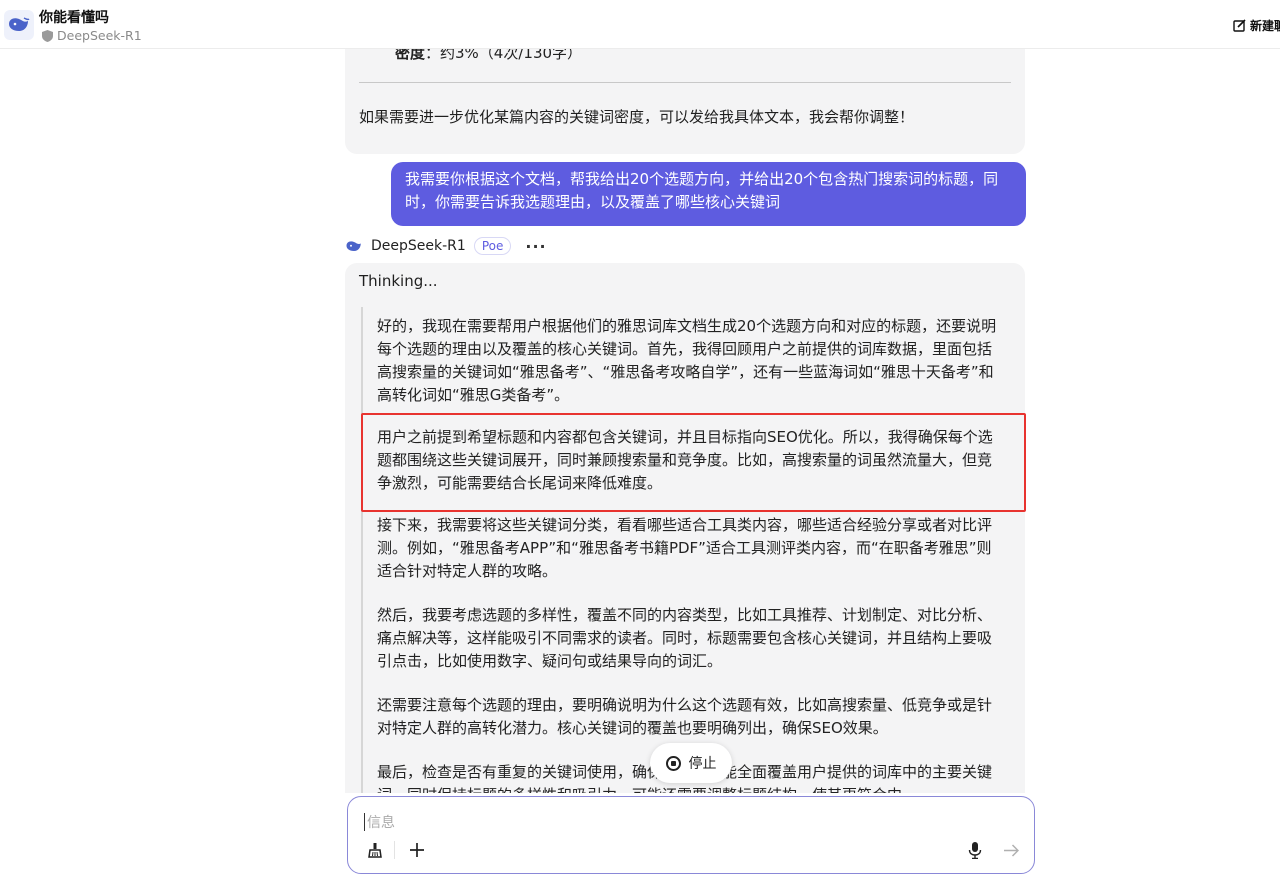 This screenshot has width=1280, height=878. Describe the element at coordinates (417, 850) in the screenshot. I see `plus-icon` at that location.